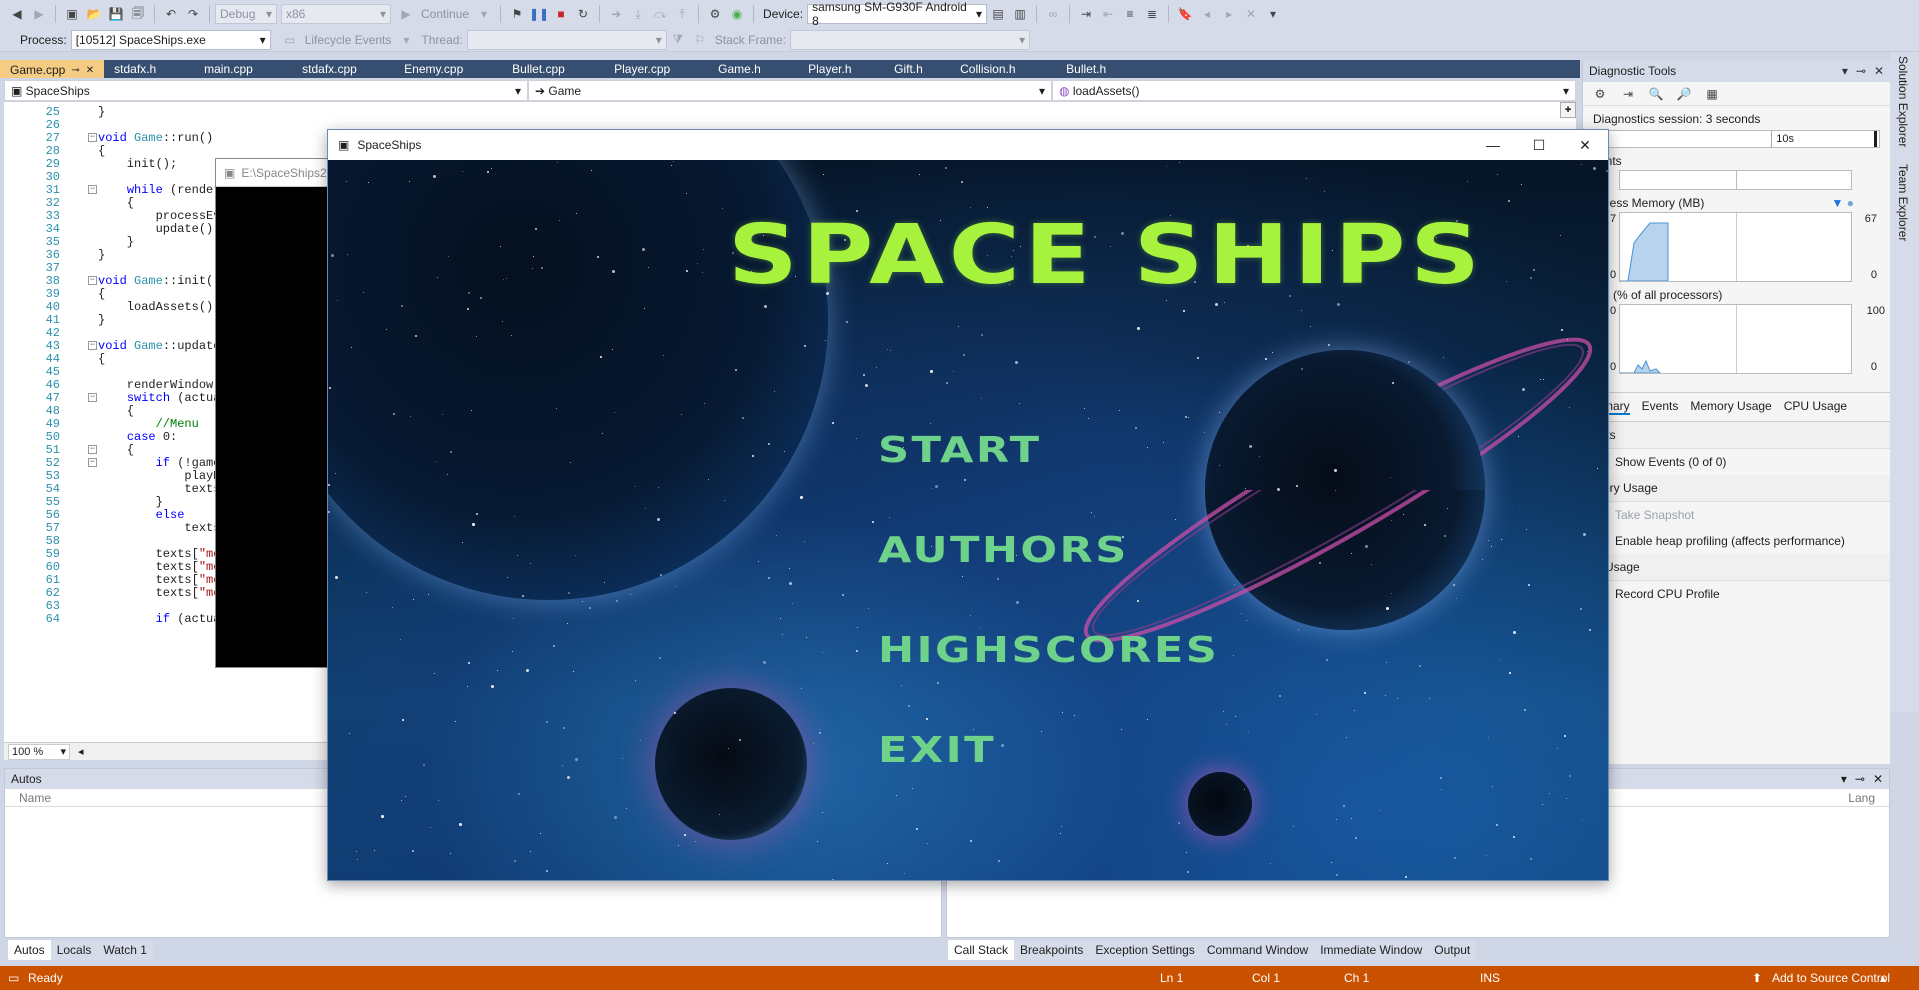  Describe the element at coordinates (94, 14) in the screenshot. I see `open-file-icon: 📂` at that location.